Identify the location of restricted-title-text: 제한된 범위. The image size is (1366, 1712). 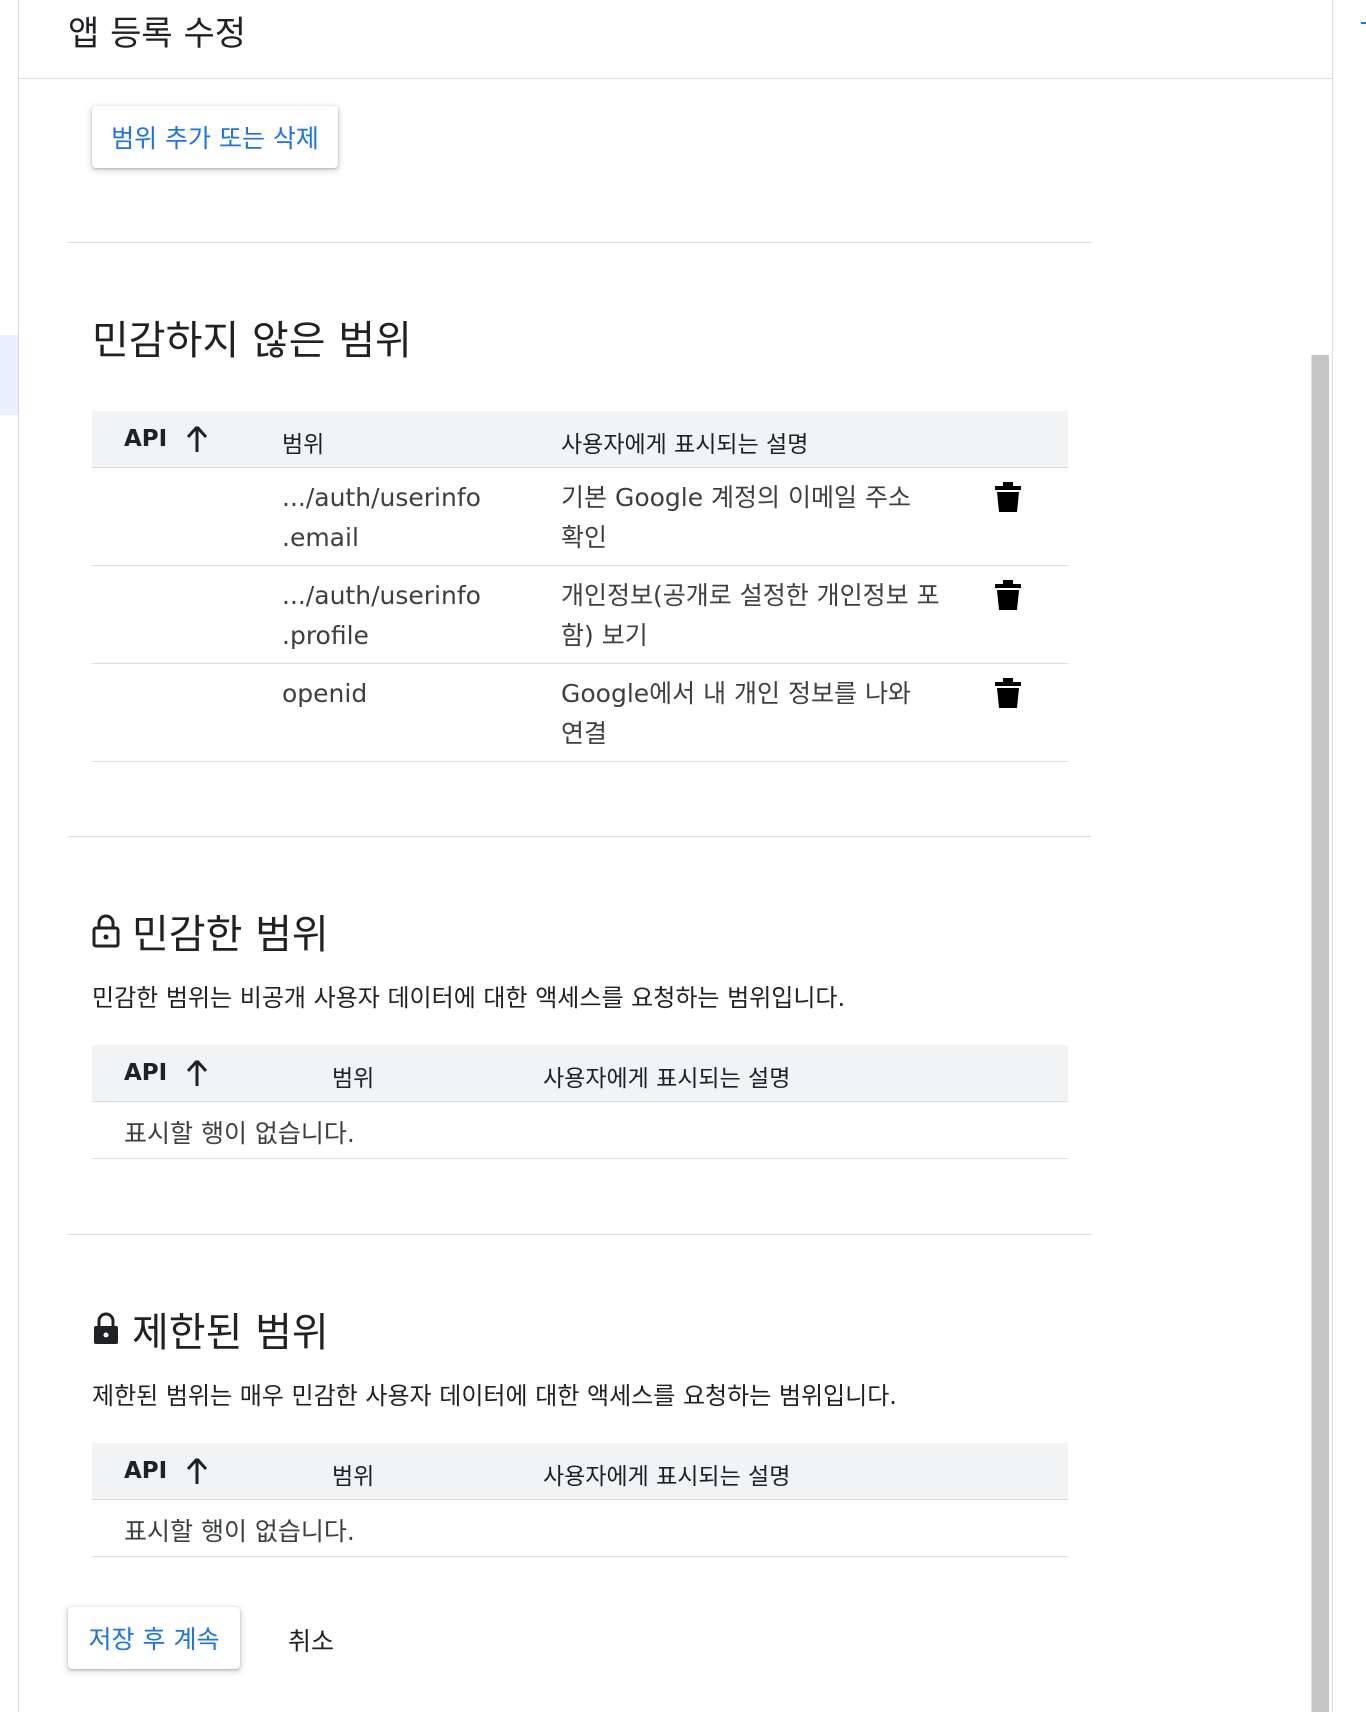
(230, 1333).